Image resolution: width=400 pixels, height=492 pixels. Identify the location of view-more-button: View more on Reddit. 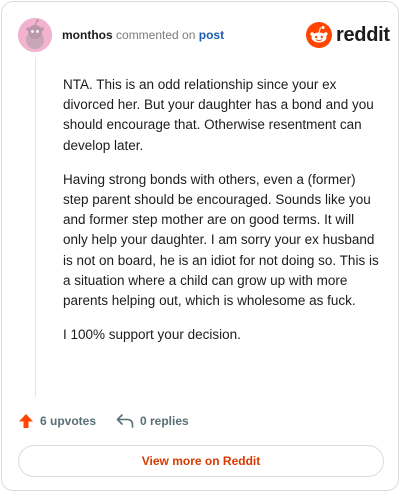
(201, 461).